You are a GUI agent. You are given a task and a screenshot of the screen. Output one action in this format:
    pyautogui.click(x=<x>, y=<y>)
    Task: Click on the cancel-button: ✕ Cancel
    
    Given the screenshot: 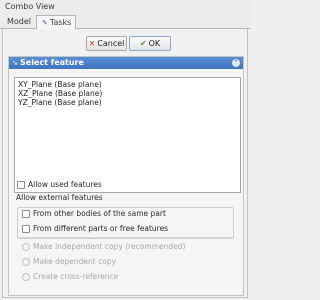 What is the action you would take?
    pyautogui.click(x=106, y=43)
    